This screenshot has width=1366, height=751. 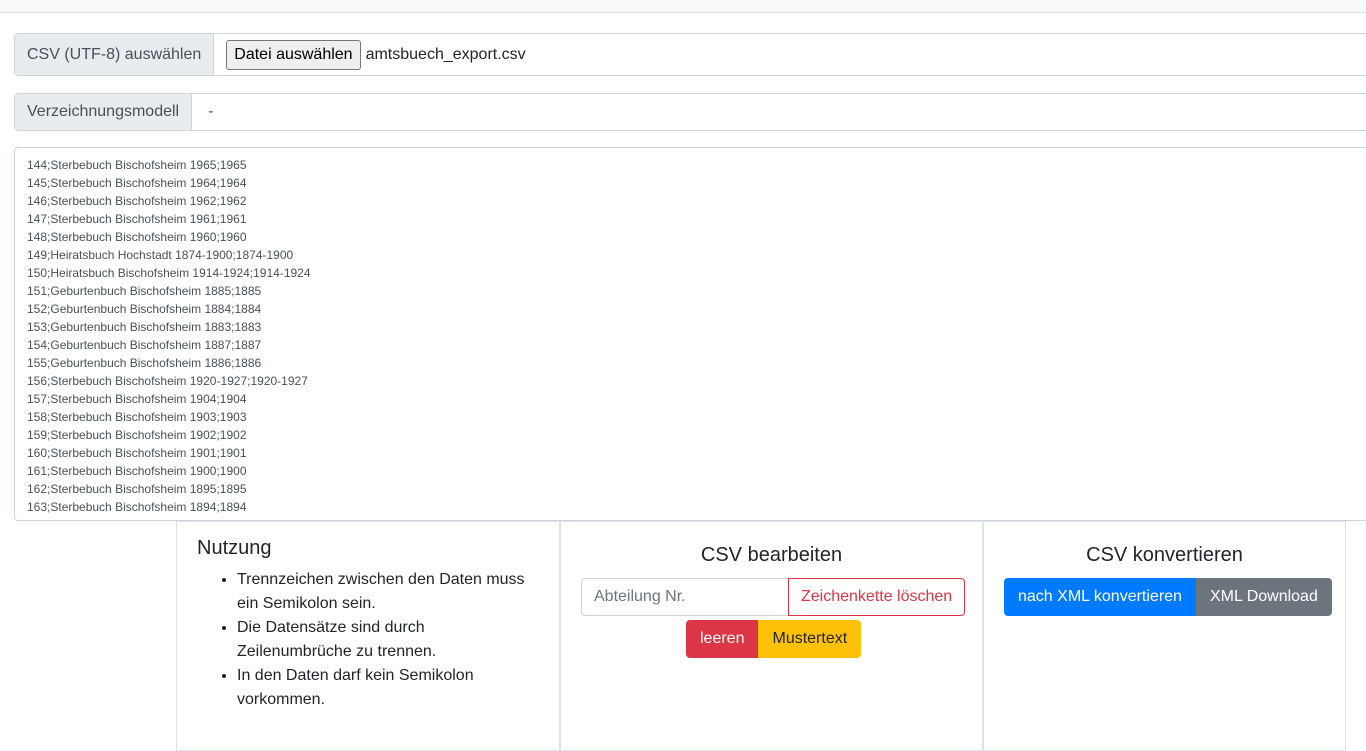 What do you see at coordinates (722, 639) in the screenshot?
I see `empty-button: leeren` at bounding box center [722, 639].